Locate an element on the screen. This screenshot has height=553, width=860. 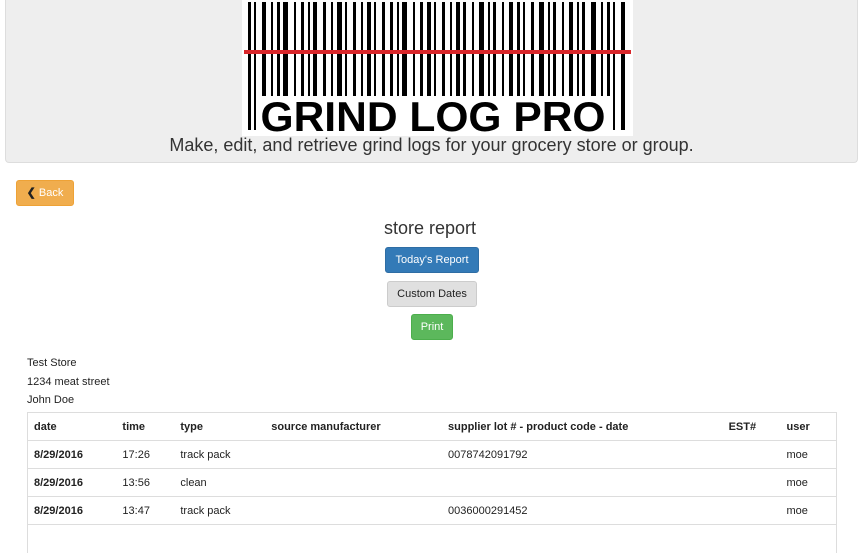
cell-supplier-lot: 0036000291452 is located at coordinates (582, 510).